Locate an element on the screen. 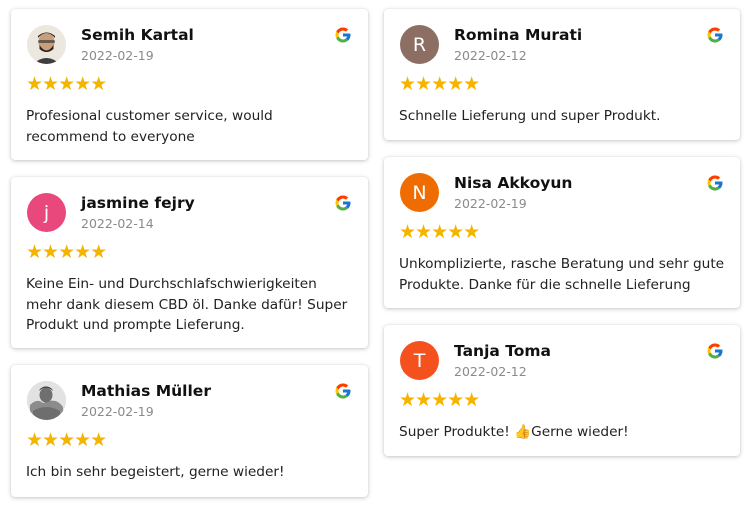  avatar-letter: R is located at coordinates (419, 44).